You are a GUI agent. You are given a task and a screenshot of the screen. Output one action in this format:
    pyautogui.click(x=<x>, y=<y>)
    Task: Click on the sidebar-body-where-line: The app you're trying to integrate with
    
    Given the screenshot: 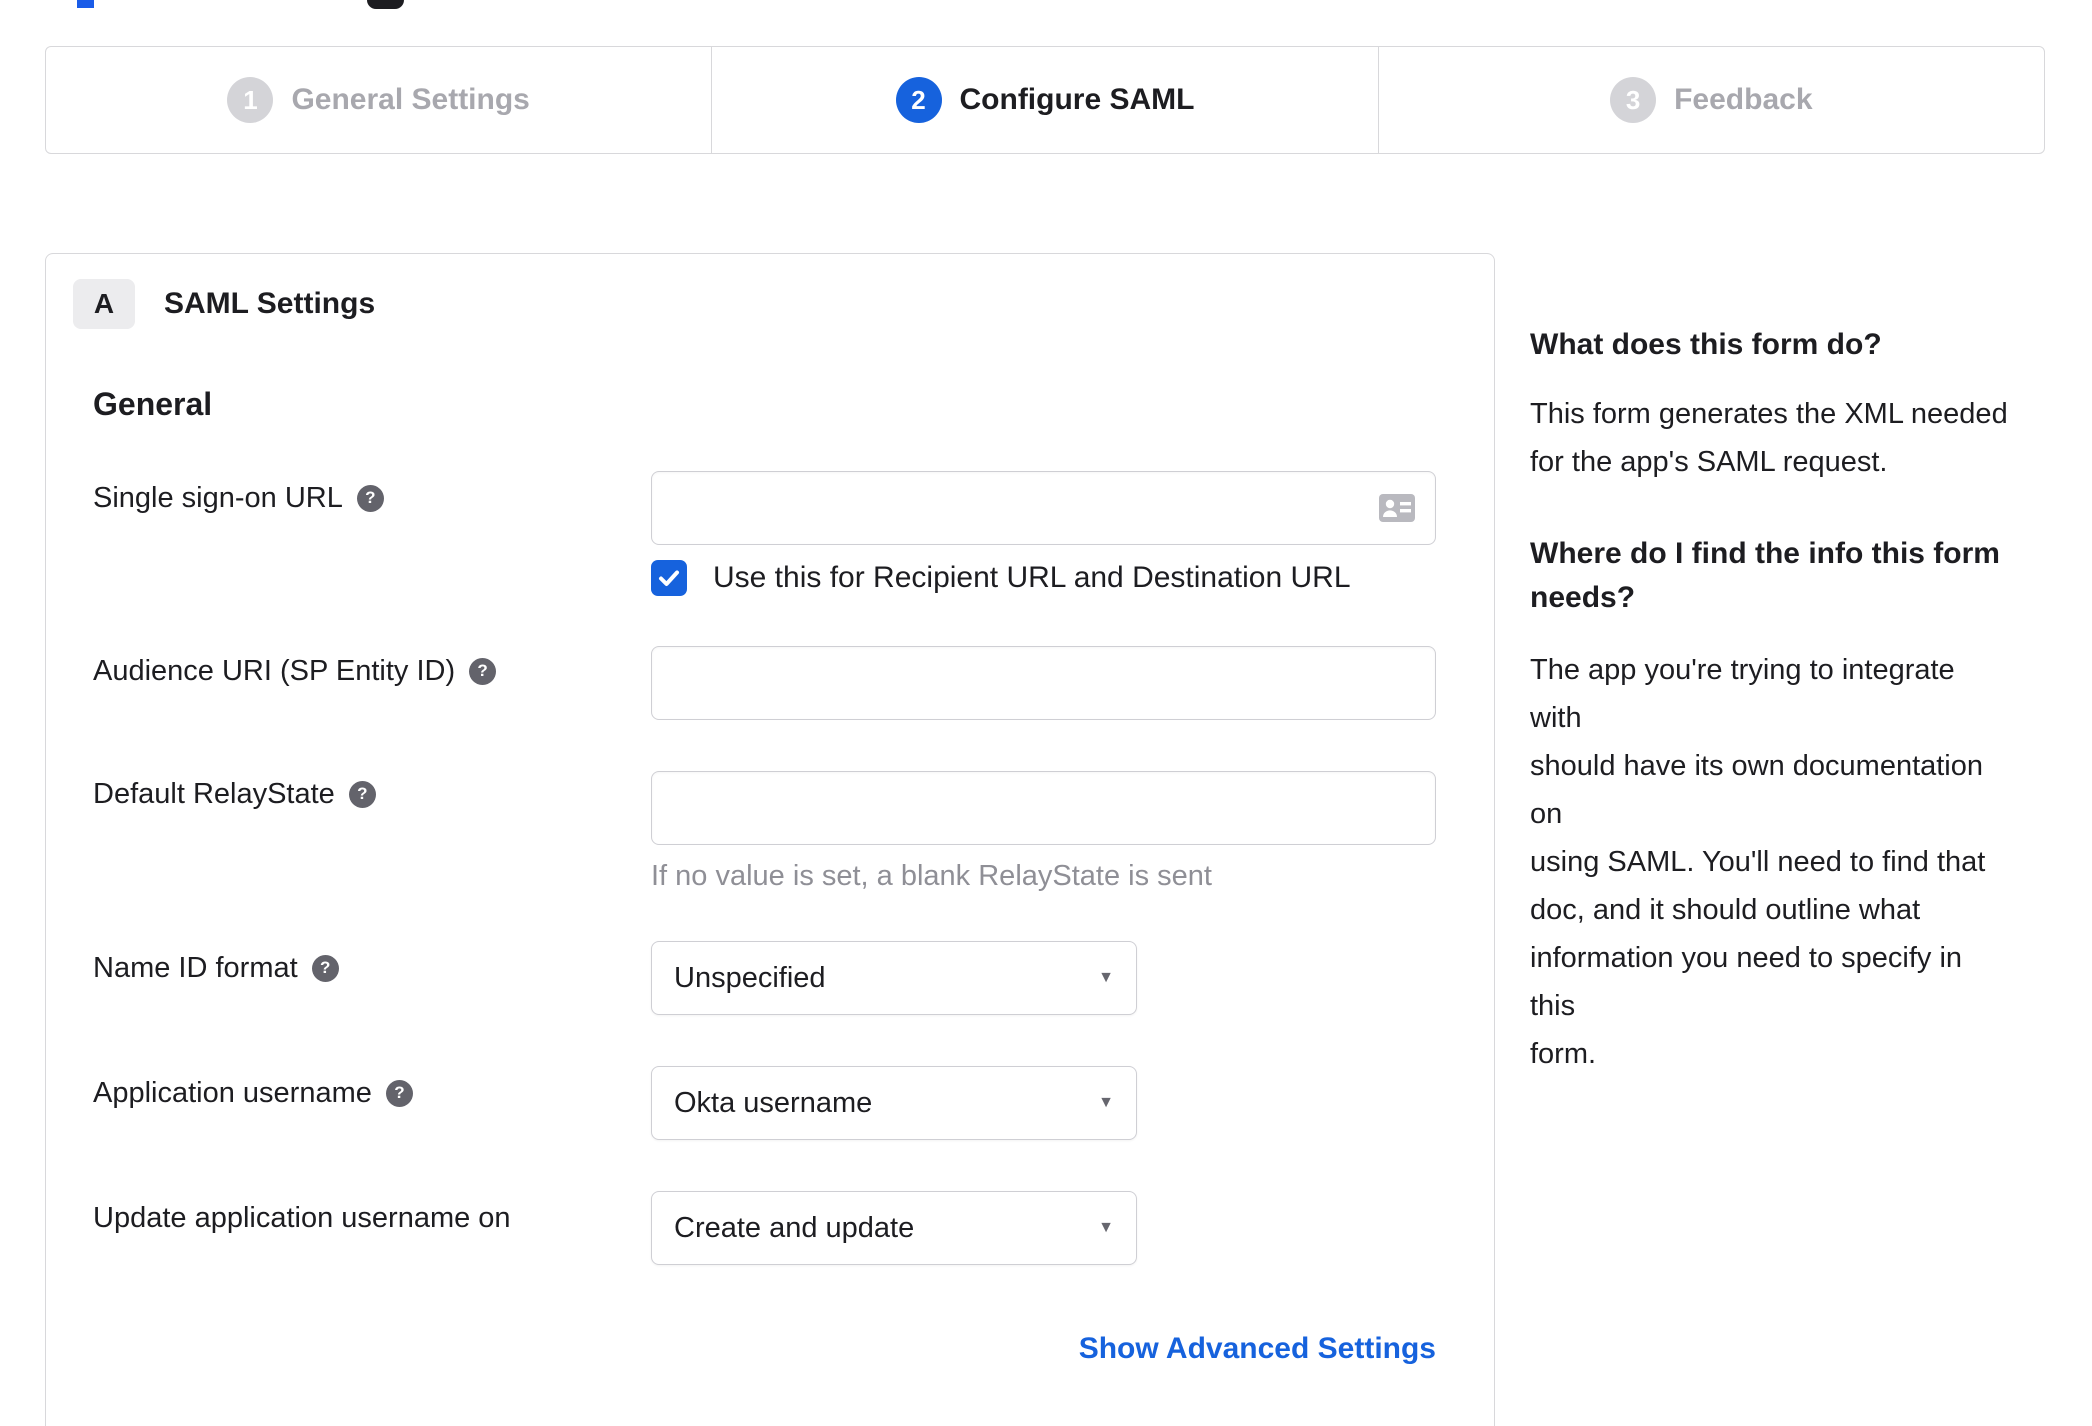 What is the action you would take?
    pyautogui.click(x=1742, y=694)
    